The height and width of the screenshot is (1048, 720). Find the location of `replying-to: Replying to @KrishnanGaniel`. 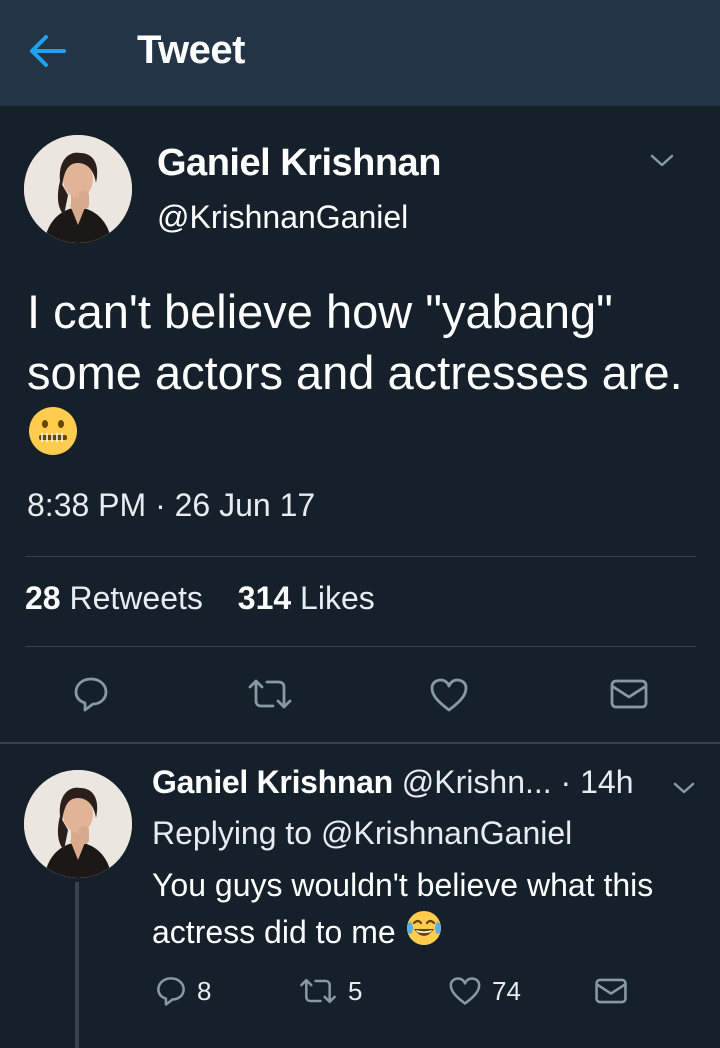

replying-to: Replying to @KrishnanGaniel is located at coordinates (362, 833).